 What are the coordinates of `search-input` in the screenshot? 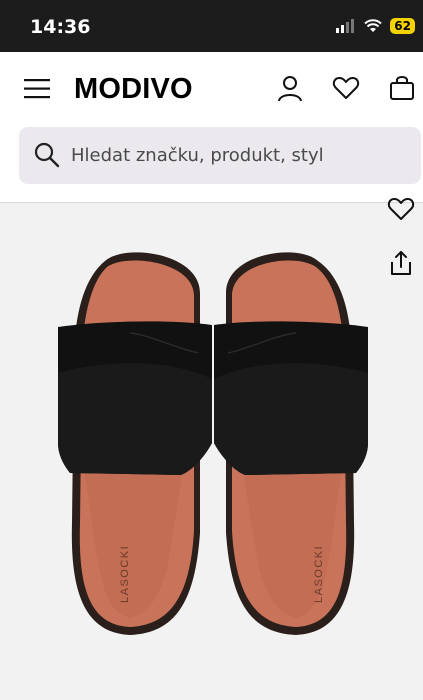 It's located at (241, 155).